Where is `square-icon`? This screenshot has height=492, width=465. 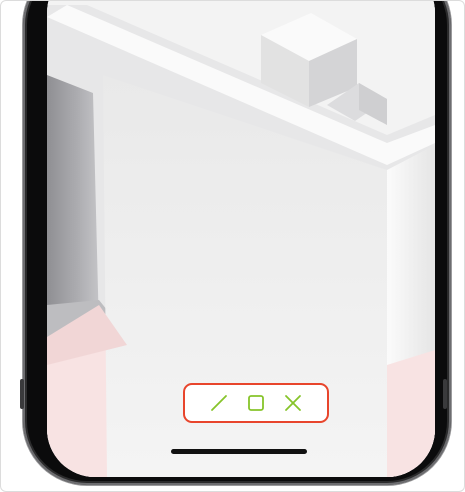
square-icon is located at coordinates (256, 403).